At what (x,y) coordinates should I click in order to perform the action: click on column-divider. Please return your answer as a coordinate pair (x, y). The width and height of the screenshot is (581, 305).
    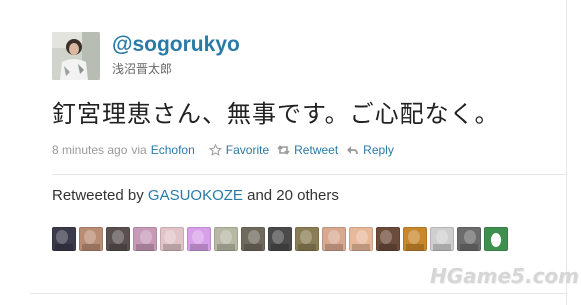
    Looking at the image, I should click on (566, 152).